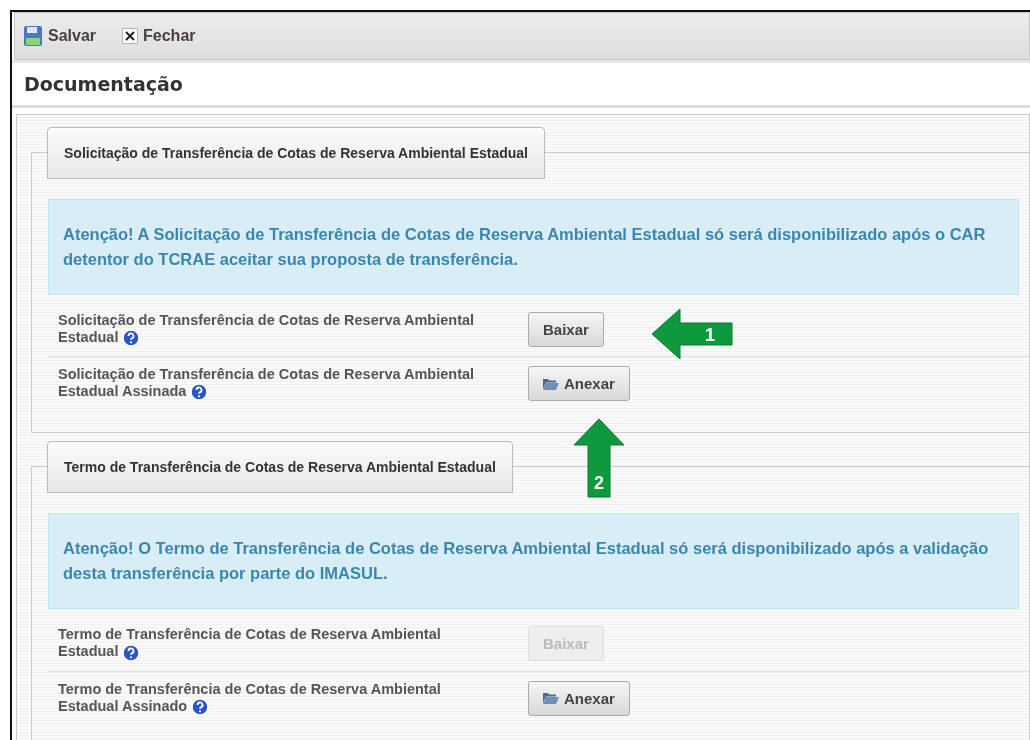  I want to click on notice-message: Atenção! O Termo de Transferência de Cotas de Reserva Ambiental Estadual só será disponibilizado após a validação desta transferência por parte do IMASUL., so click(533, 561).